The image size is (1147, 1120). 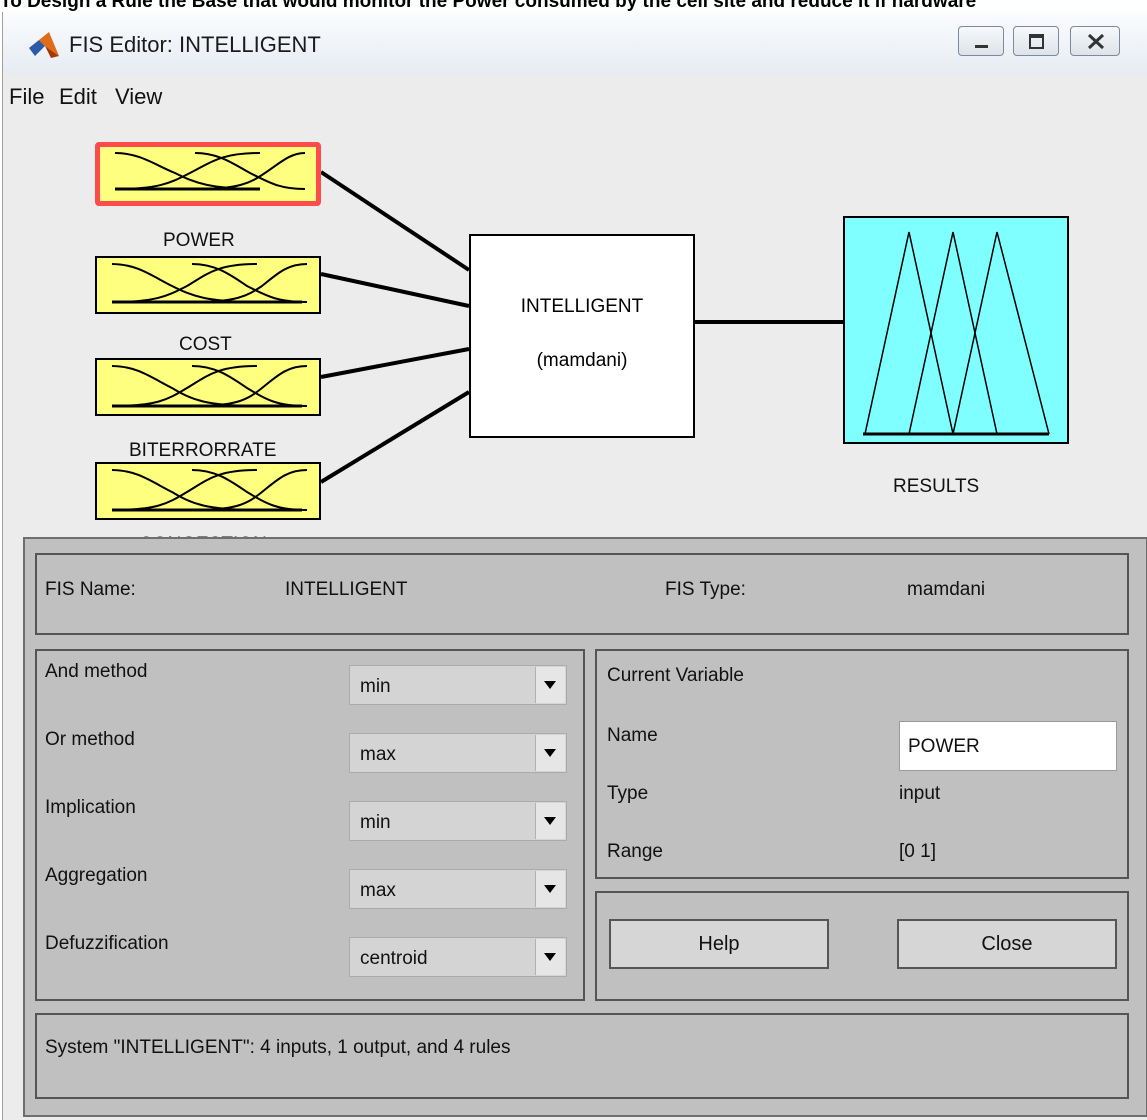 What do you see at coordinates (628, 793) in the screenshot?
I see `variable-type-label: Type` at bounding box center [628, 793].